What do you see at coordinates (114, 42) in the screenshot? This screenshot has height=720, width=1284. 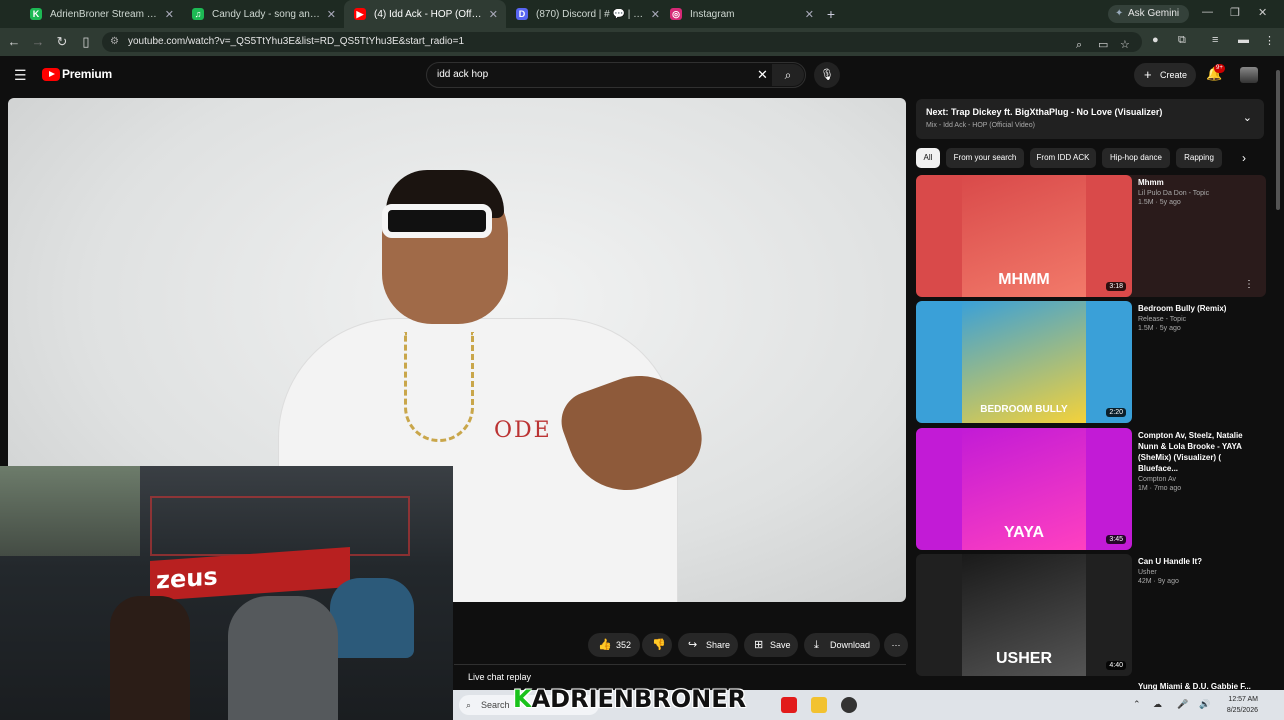 I see `site-info-icon: ⚙` at bounding box center [114, 42].